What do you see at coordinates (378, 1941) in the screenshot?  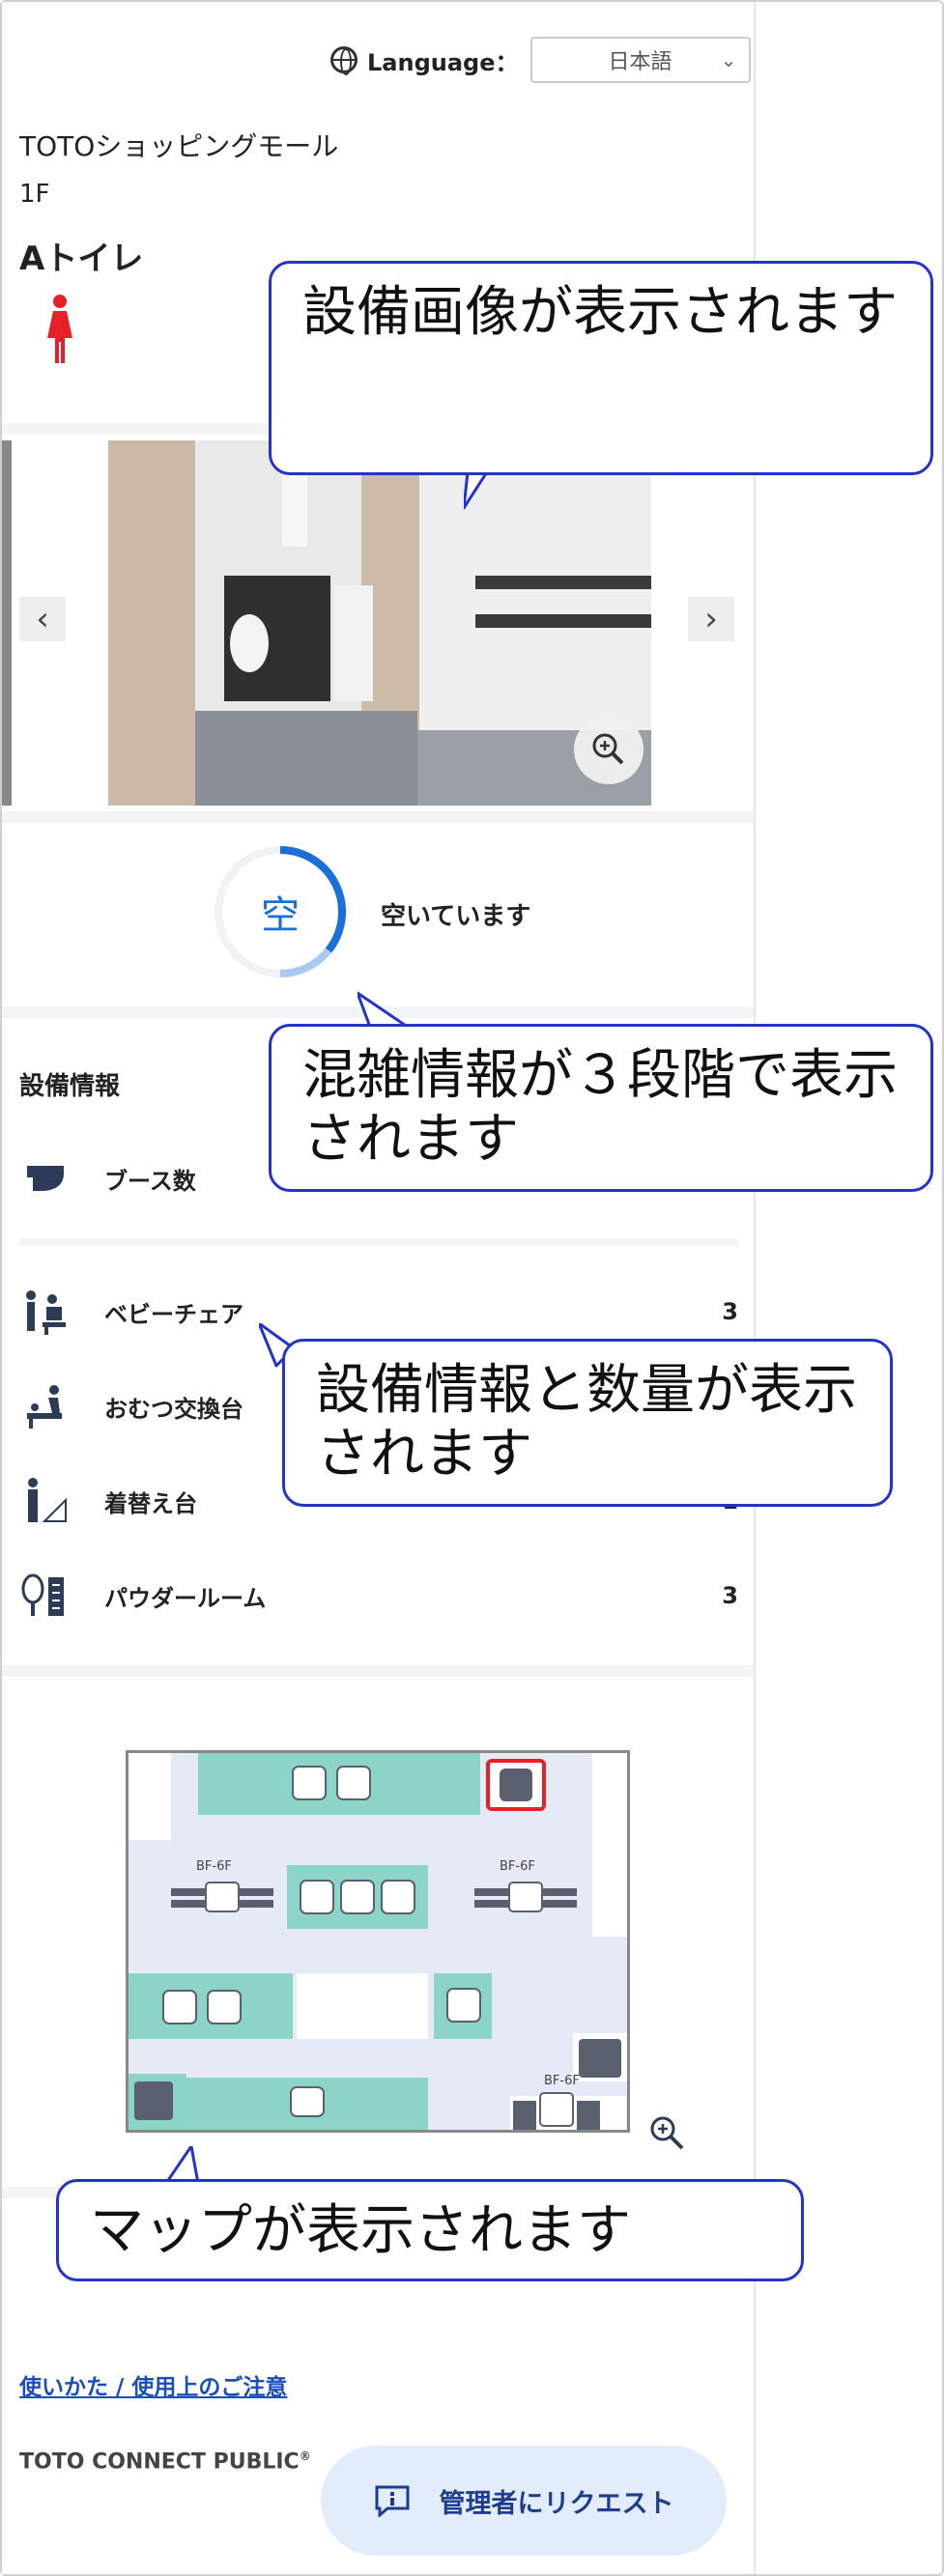 I see `floor-map: BF-6F BF-6F BF-6F` at bounding box center [378, 1941].